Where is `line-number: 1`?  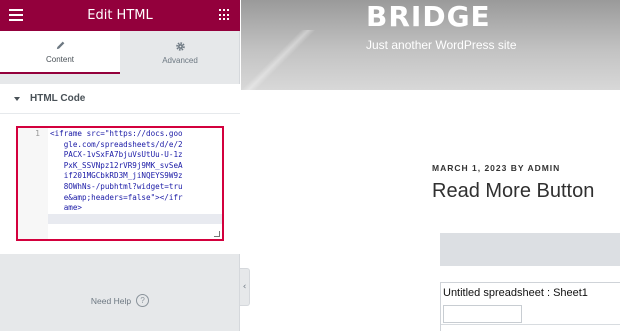 line-number: 1 is located at coordinates (37, 133).